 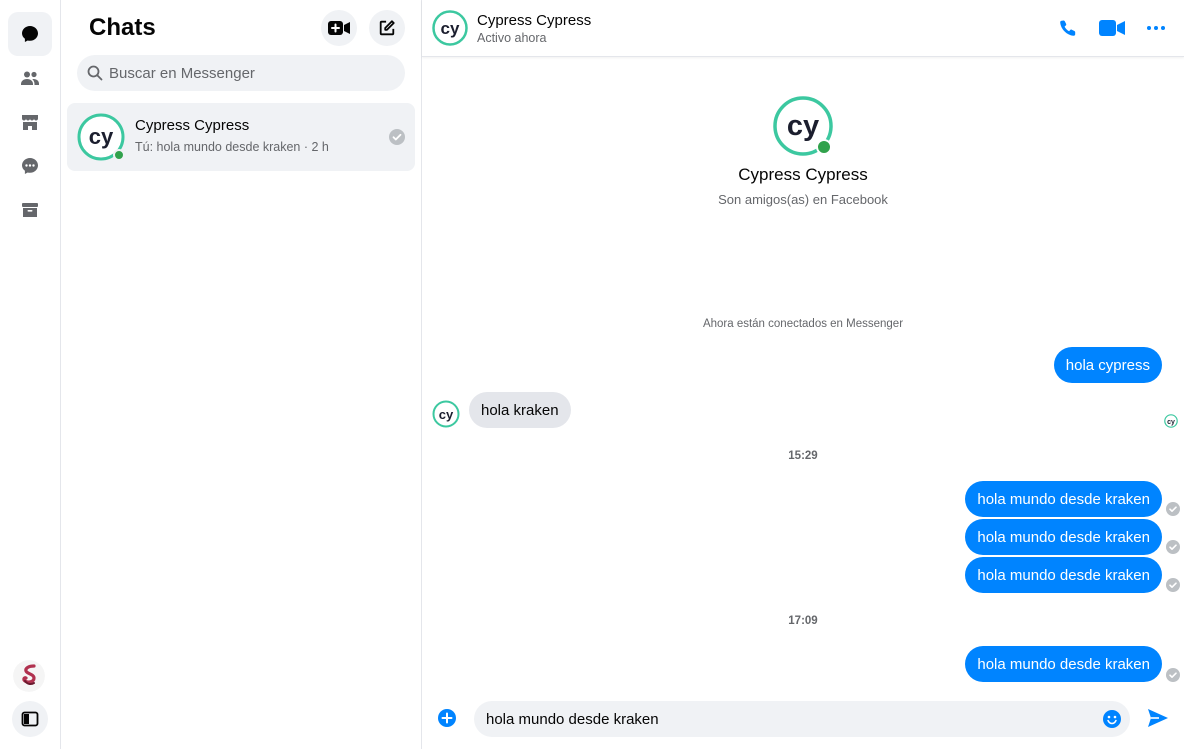 I want to click on kraken-avatar-icon, so click(x=29, y=676).